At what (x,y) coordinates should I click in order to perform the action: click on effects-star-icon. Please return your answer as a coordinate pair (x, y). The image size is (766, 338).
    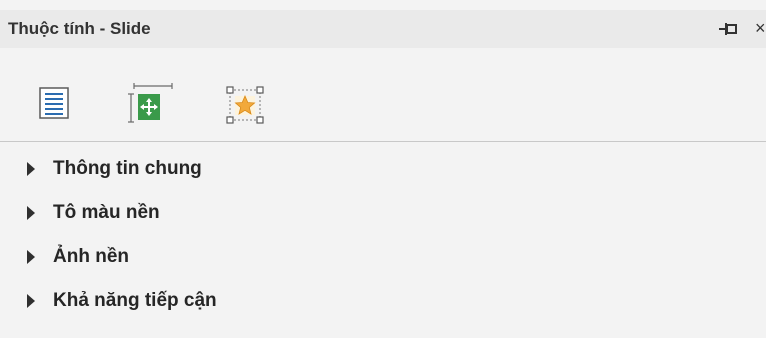
    Looking at the image, I should click on (245, 105).